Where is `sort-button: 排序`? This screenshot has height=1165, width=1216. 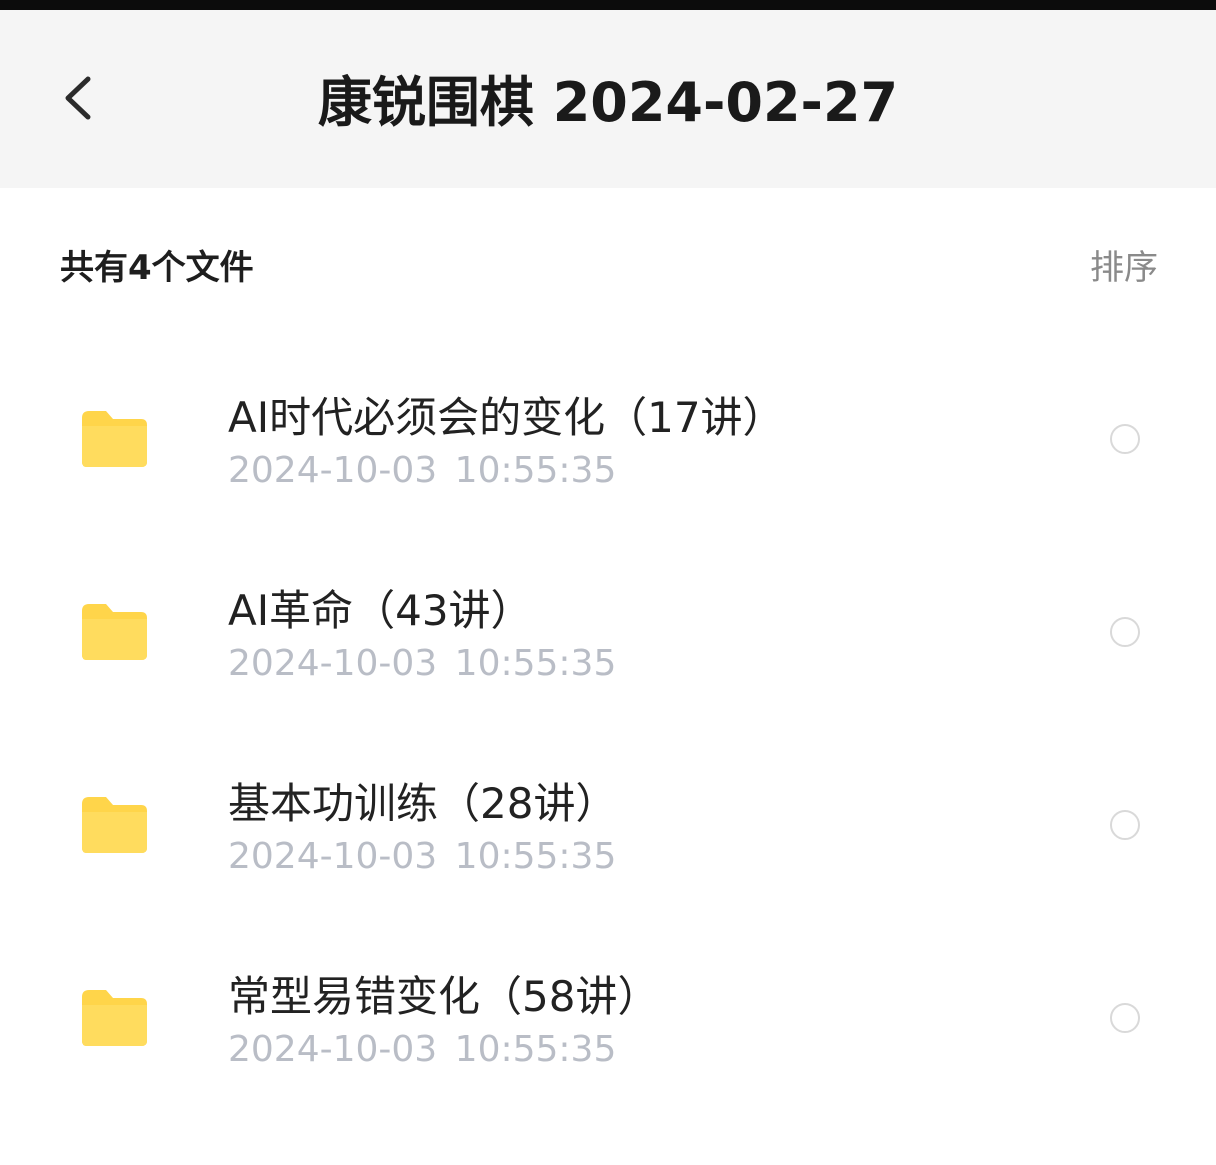 sort-button: 排序 is located at coordinates (1124, 264).